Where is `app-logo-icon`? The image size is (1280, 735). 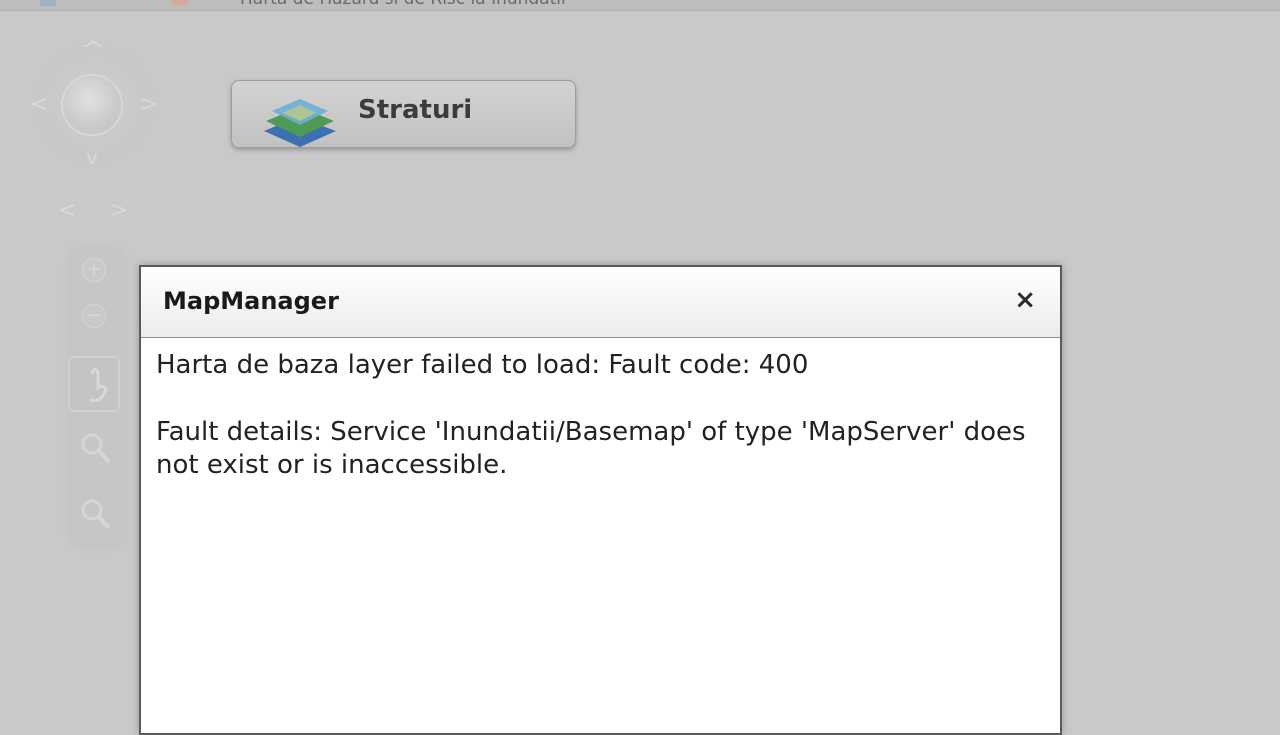 app-logo-icon is located at coordinates (48, 3).